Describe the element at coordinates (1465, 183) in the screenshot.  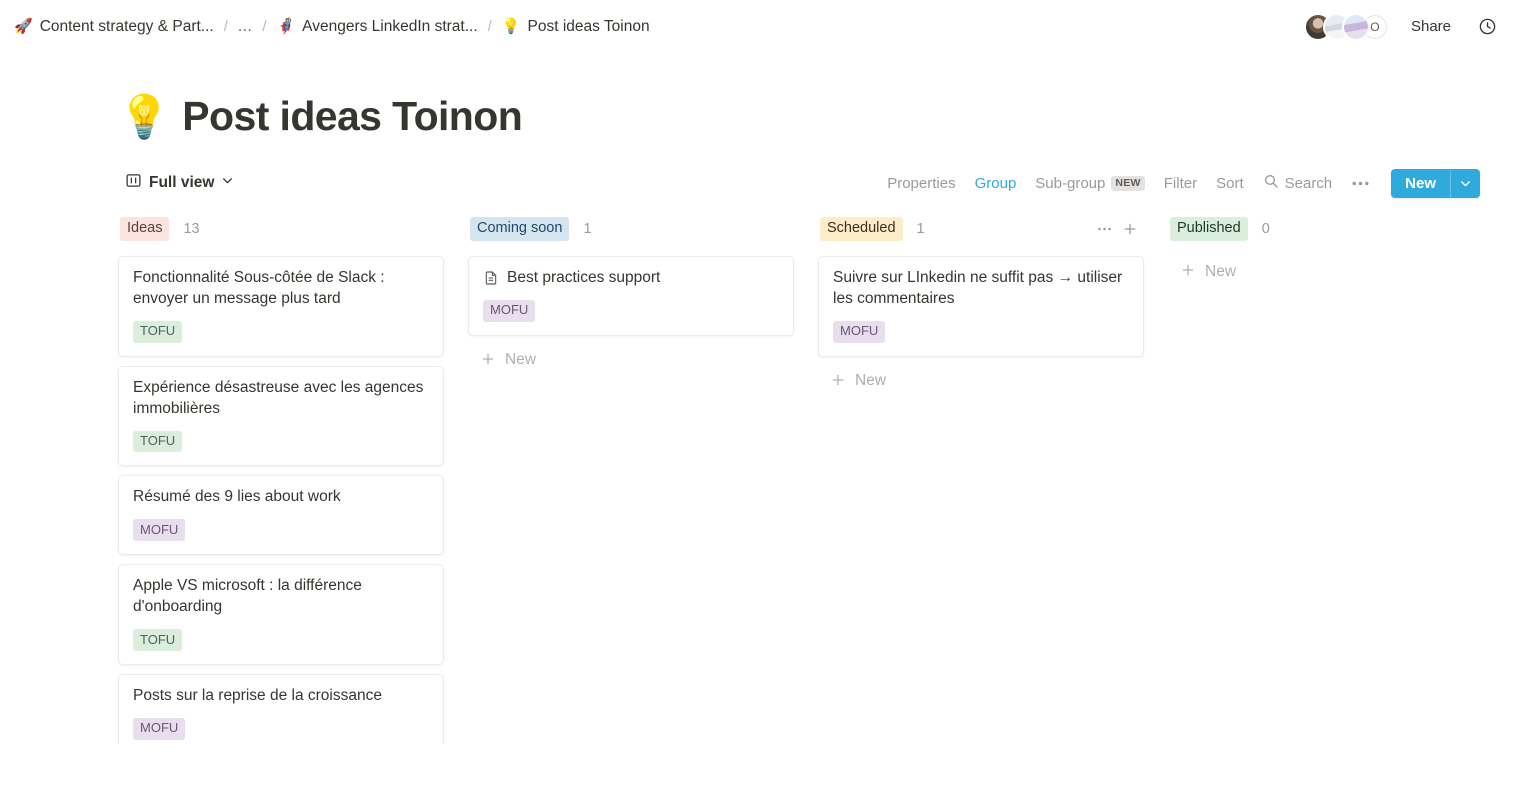
I see `new-button-dropdown-chevron-down-icon` at that location.